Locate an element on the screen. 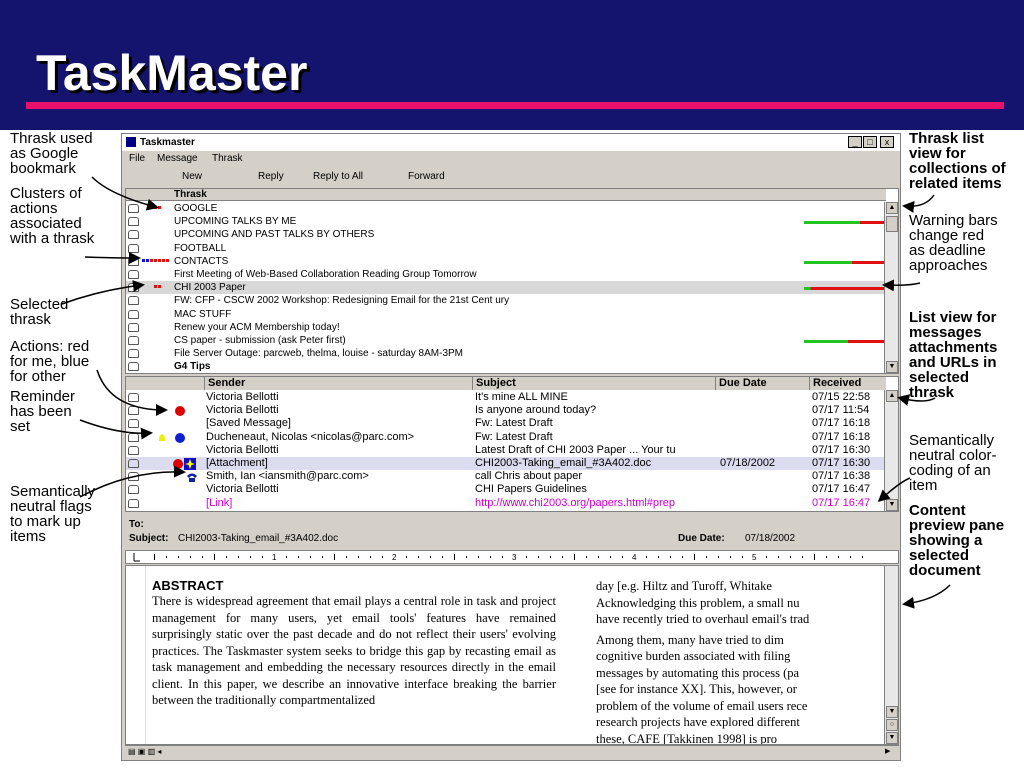 Image resolution: width=1024 pixels, height=768 pixels. prev-page-icon: ○ is located at coordinates (892, 725).